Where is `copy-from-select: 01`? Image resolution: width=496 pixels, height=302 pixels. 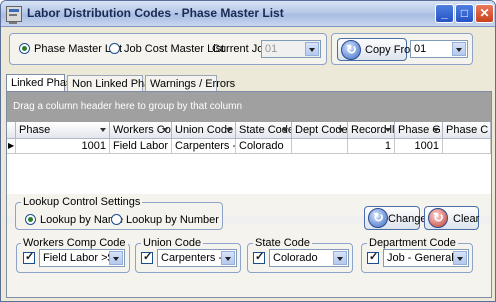 copy-from-select: 01 is located at coordinates (439, 49).